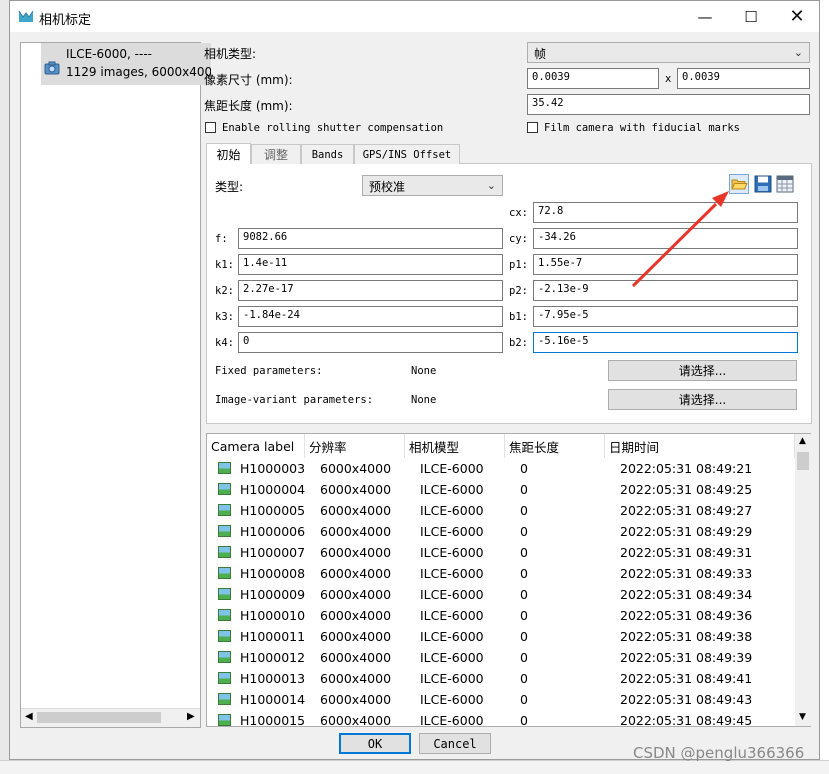 This screenshot has width=829, height=774. Describe the element at coordinates (210, 127) in the screenshot. I see `rolling-shutter-checkbox` at that location.